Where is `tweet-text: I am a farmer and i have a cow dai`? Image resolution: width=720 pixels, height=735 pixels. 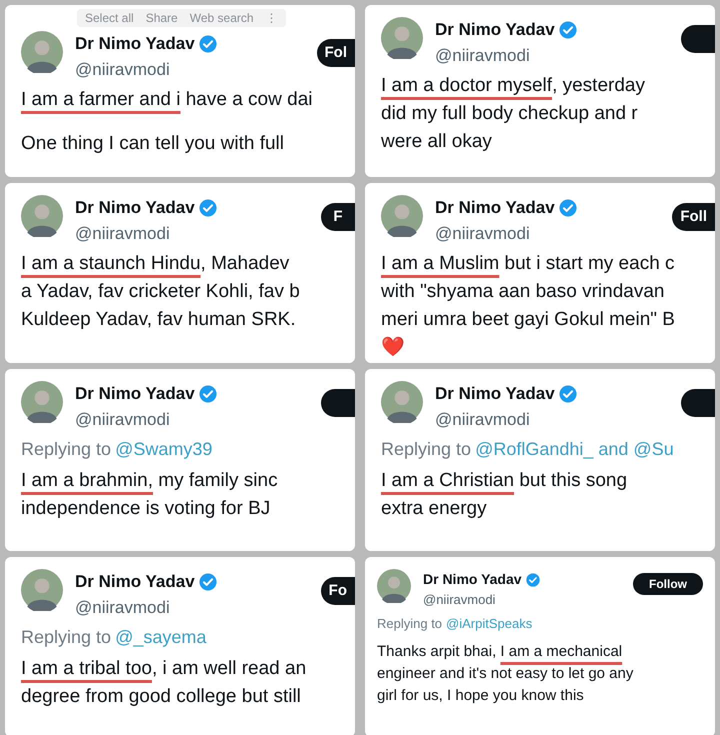
tweet-text: I am a farmer and i have a cow dai is located at coordinates (167, 100).